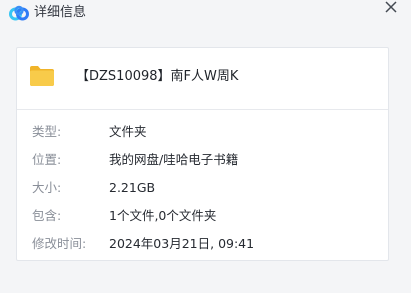  Describe the element at coordinates (205, 14) in the screenshot. I see `title-bar: 详细信息` at that location.